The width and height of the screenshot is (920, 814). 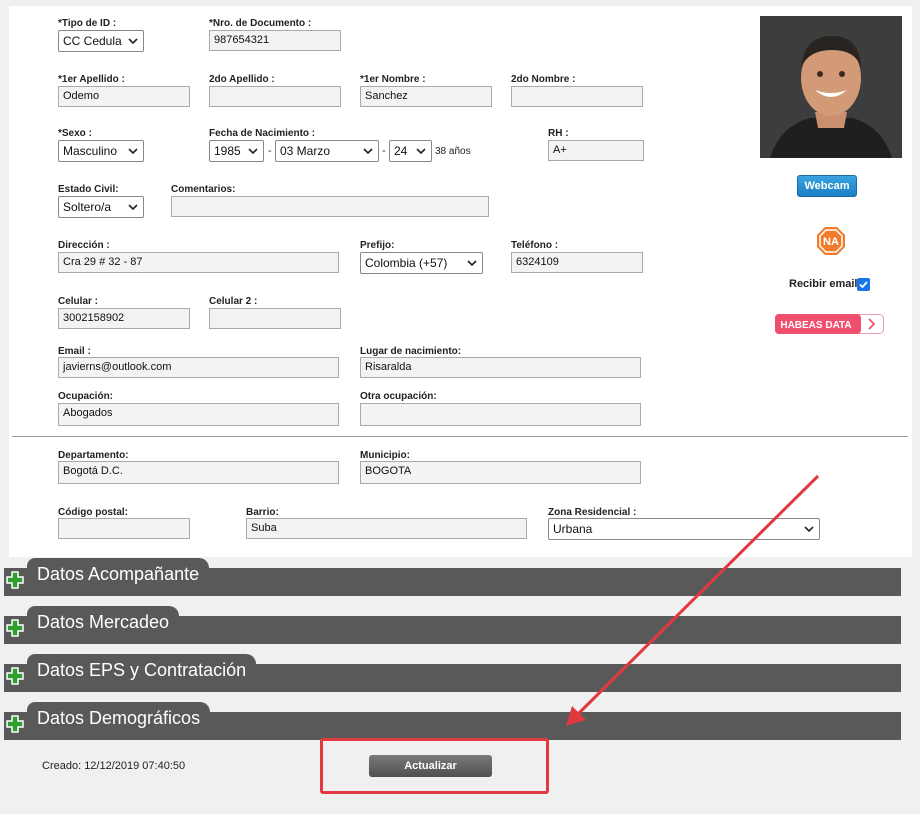 I want to click on tipo-id-select: CC Cedula, so click(x=101, y=41).